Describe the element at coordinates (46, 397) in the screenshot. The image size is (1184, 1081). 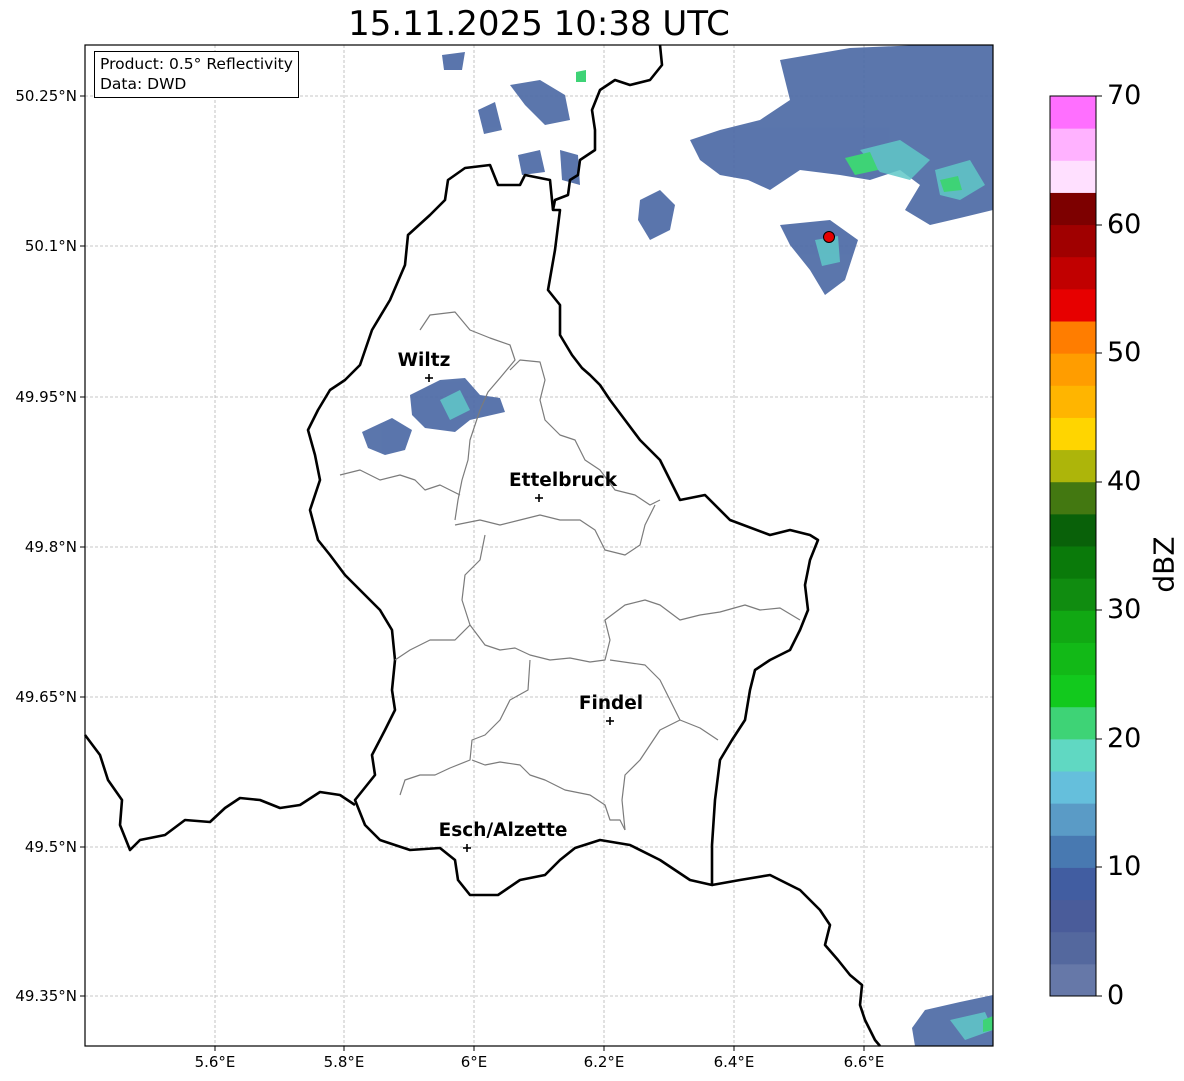
I see `lat-tick-label: 49.95°N` at that location.